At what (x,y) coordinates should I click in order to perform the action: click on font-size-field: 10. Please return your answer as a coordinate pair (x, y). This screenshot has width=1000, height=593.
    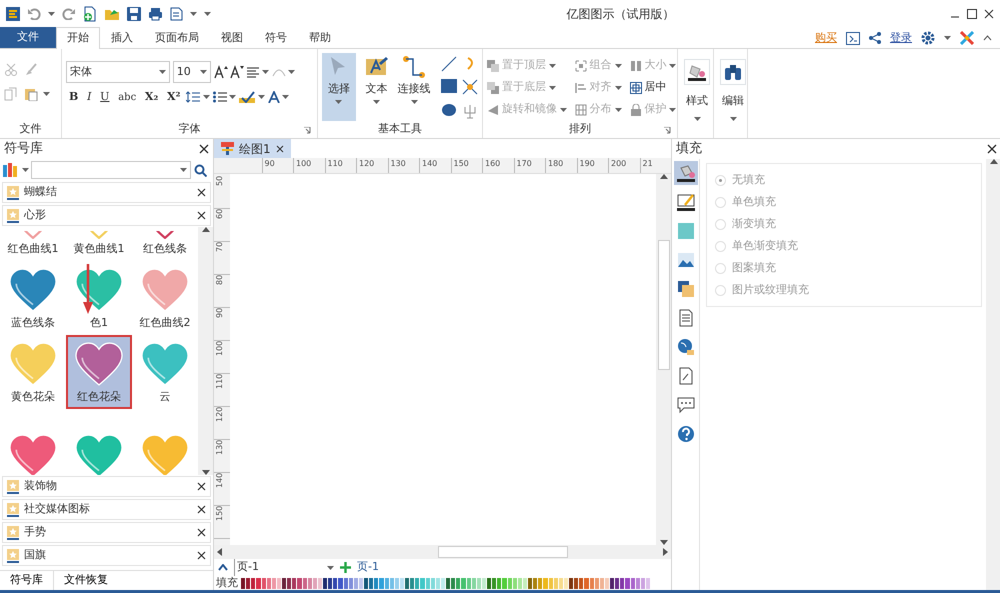
    Looking at the image, I should click on (191, 72).